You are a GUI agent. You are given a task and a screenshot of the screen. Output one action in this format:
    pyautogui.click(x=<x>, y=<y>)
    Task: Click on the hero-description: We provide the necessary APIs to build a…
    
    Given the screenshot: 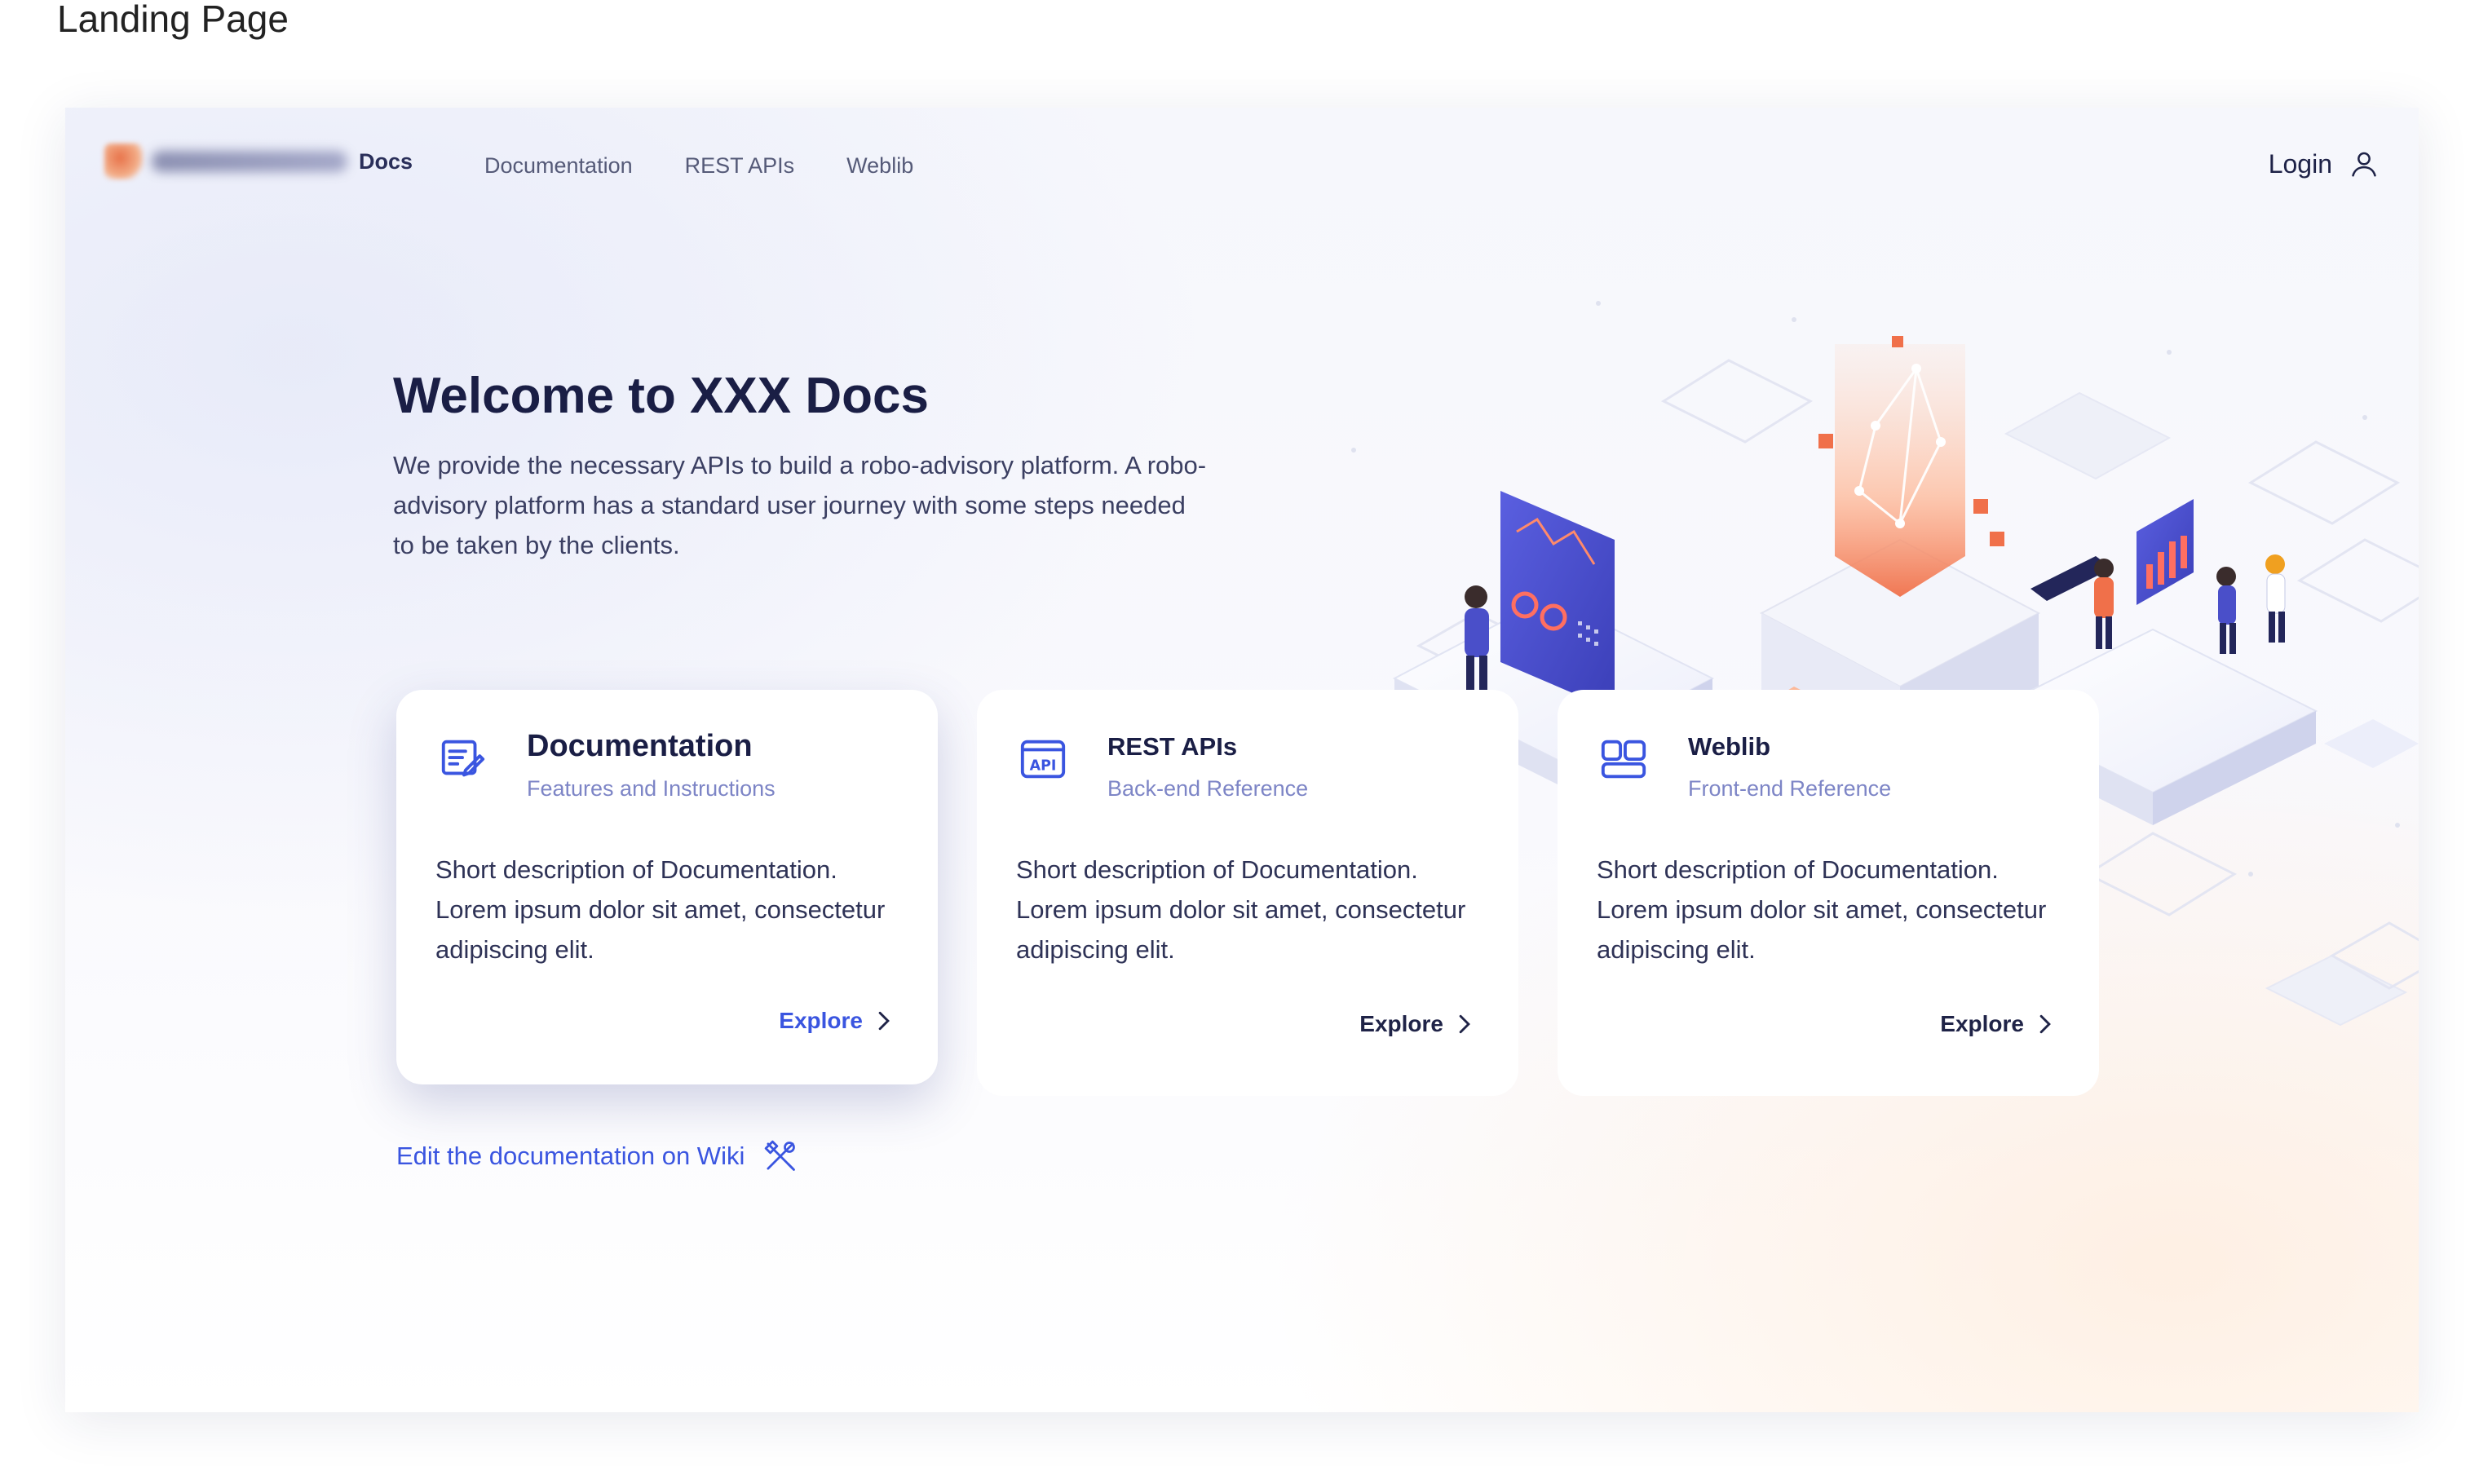 What is the action you would take?
    pyautogui.click(x=800, y=505)
    